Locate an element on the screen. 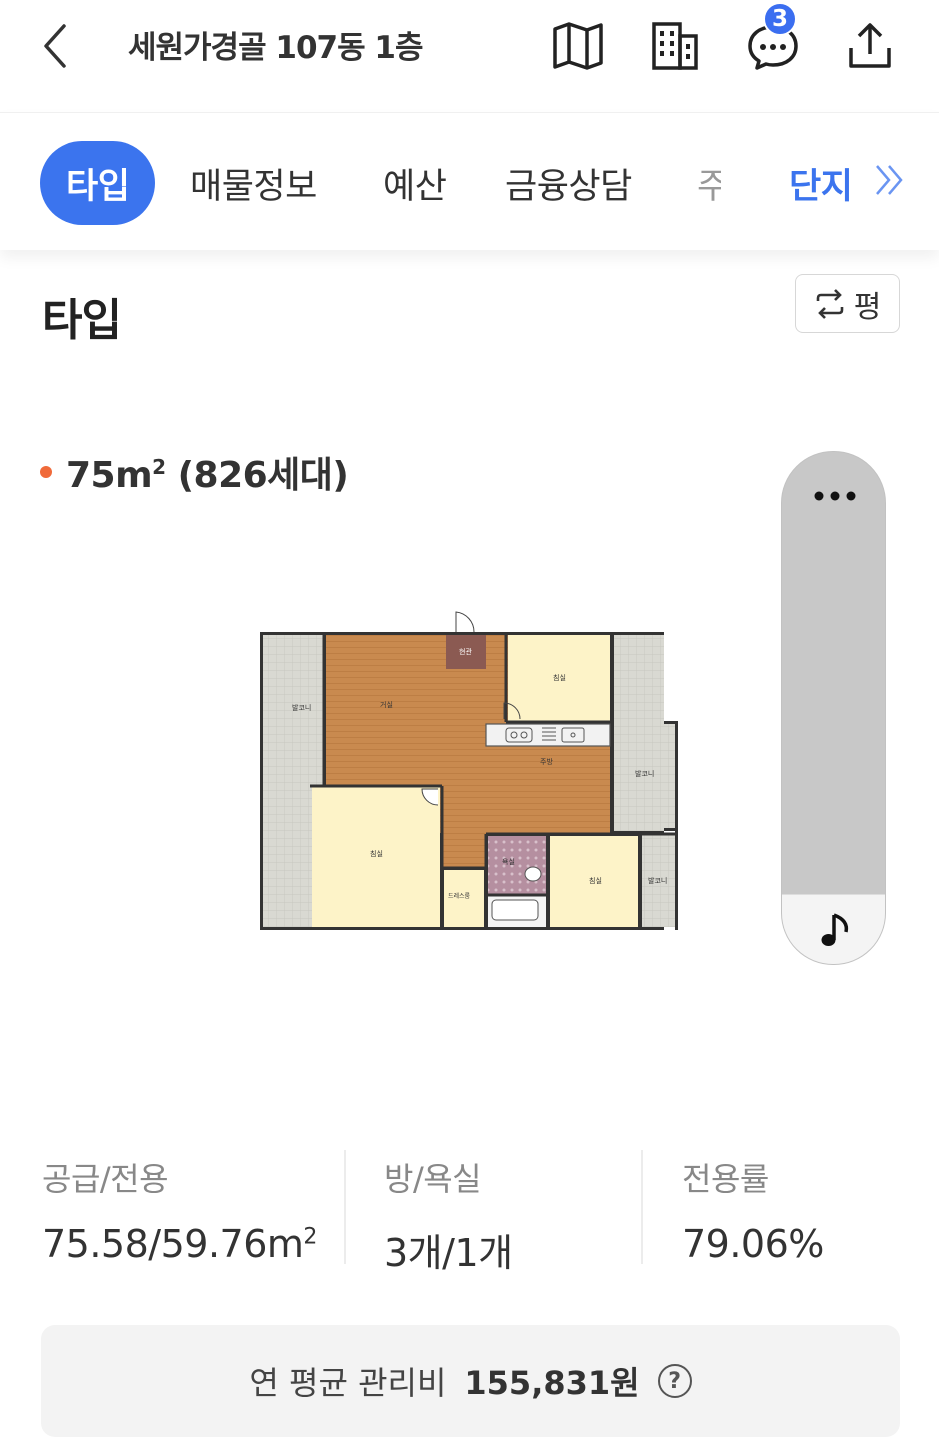 Image resolution: width=939 pixels, height=1440 pixels. header-bar: 세원가경골 107동 1층 3 is located at coordinates (469, 56).